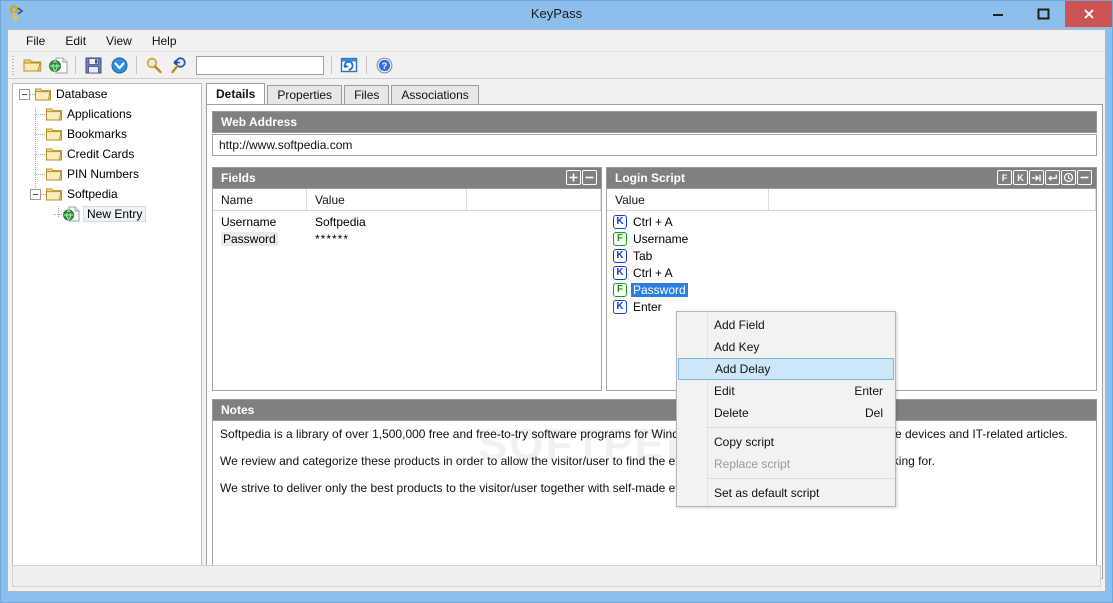 This screenshot has height=603, width=1113. What do you see at coordinates (119, 65) in the screenshot?
I see `download-icon` at bounding box center [119, 65].